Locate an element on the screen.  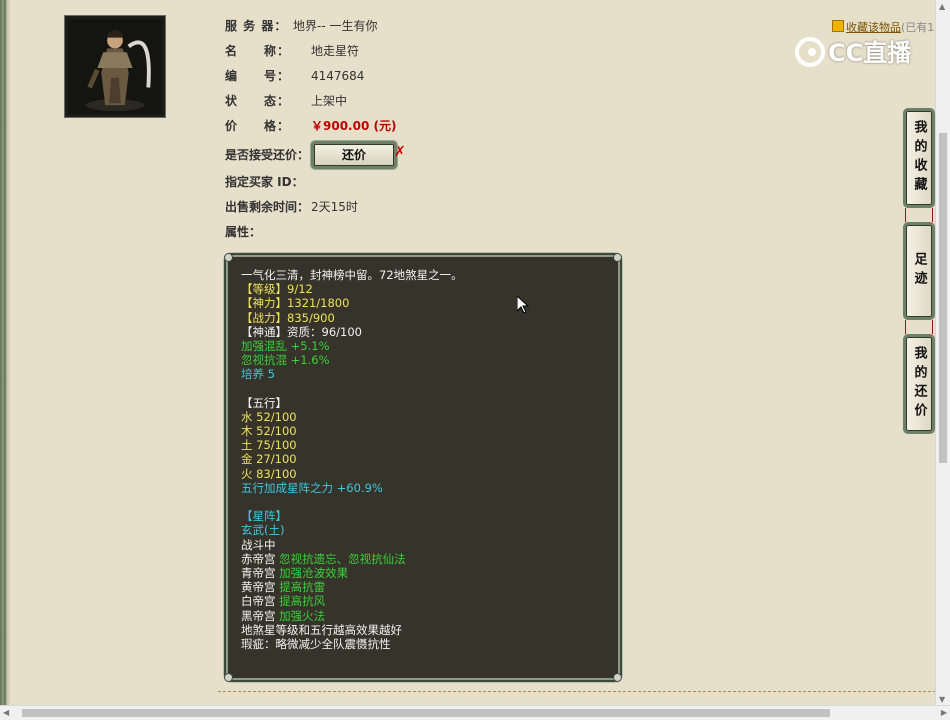
attribute-line-part: 加强沧波效果 is located at coordinates (314, 572).